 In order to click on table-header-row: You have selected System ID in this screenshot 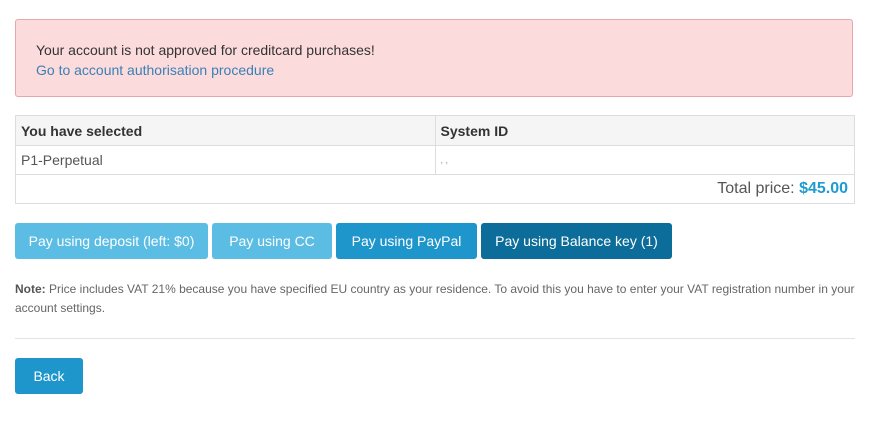, I will do `click(435, 130)`.